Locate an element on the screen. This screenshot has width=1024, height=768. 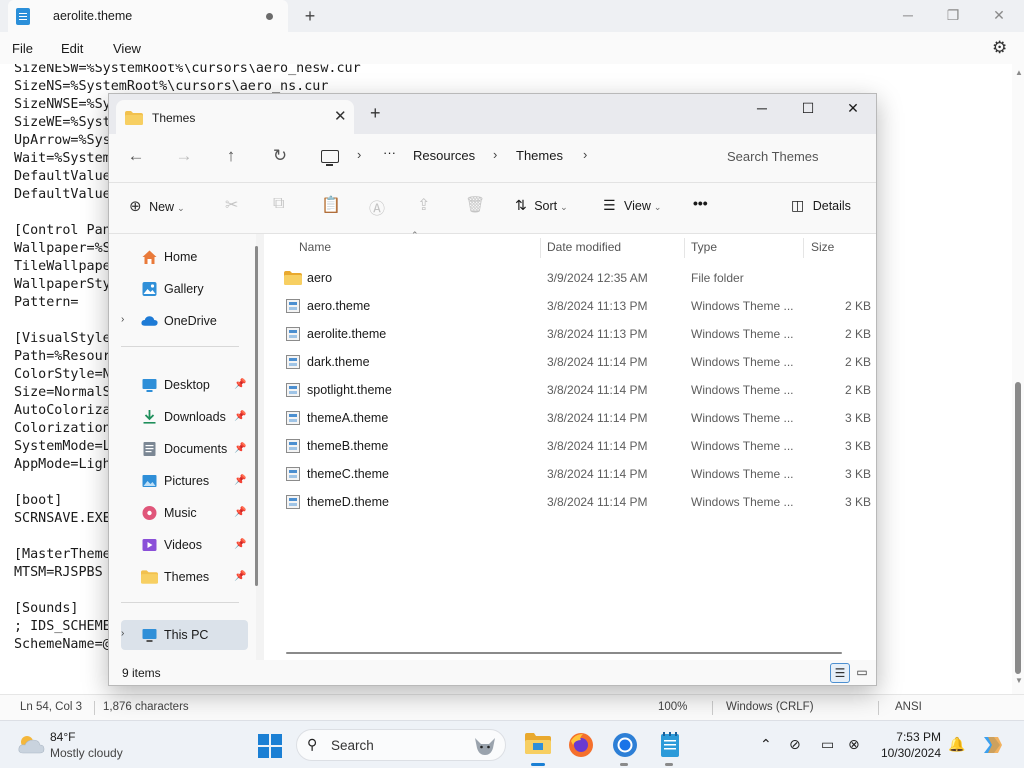
file-name: themeC.theme is located at coordinates (348, 474).